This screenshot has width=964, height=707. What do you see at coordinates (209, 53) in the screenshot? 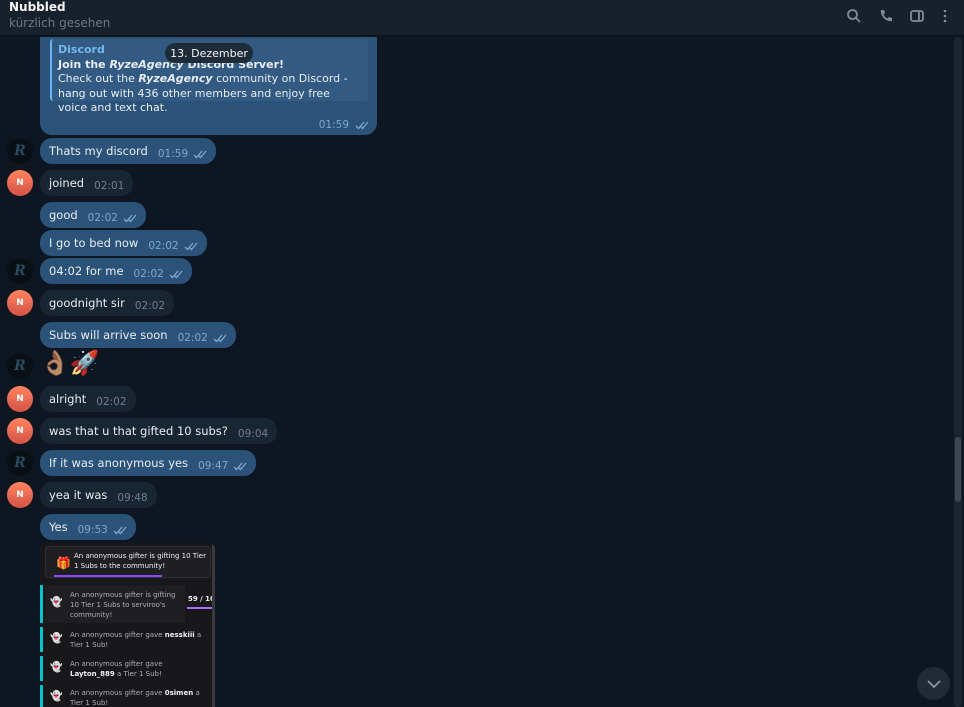
I see `date-separator: 13. Dezember` at bounding box center [209, 53].